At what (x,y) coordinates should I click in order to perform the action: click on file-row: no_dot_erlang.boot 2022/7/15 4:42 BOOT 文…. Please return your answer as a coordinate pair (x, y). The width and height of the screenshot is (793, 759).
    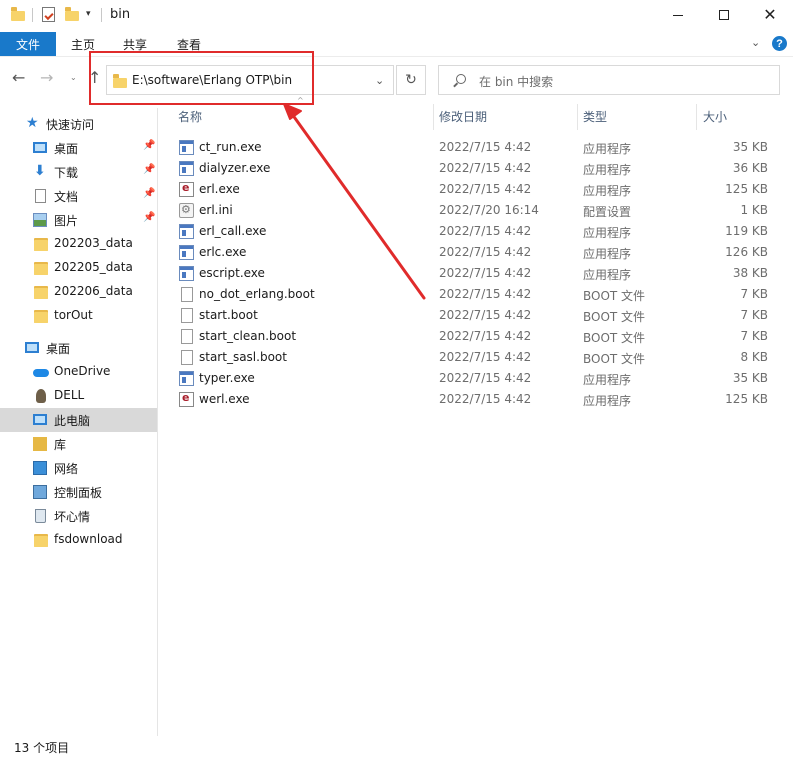
    Looking at the image, I should click on (475, 294).